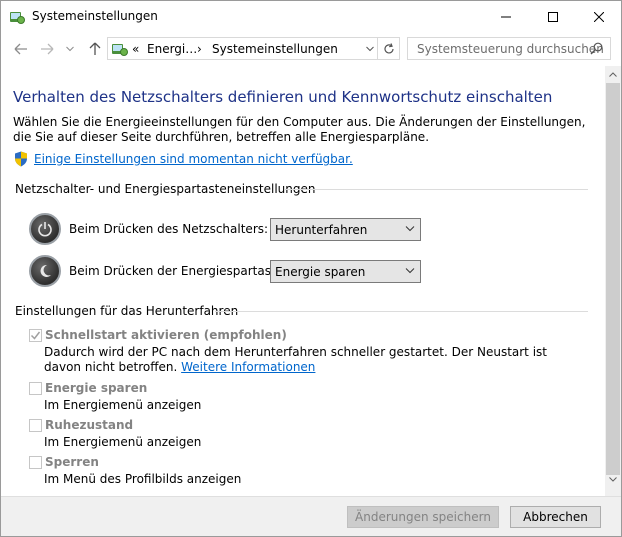  I want to click on button-bar: Änderungen speichern Abbrechen, so click(311, 516).